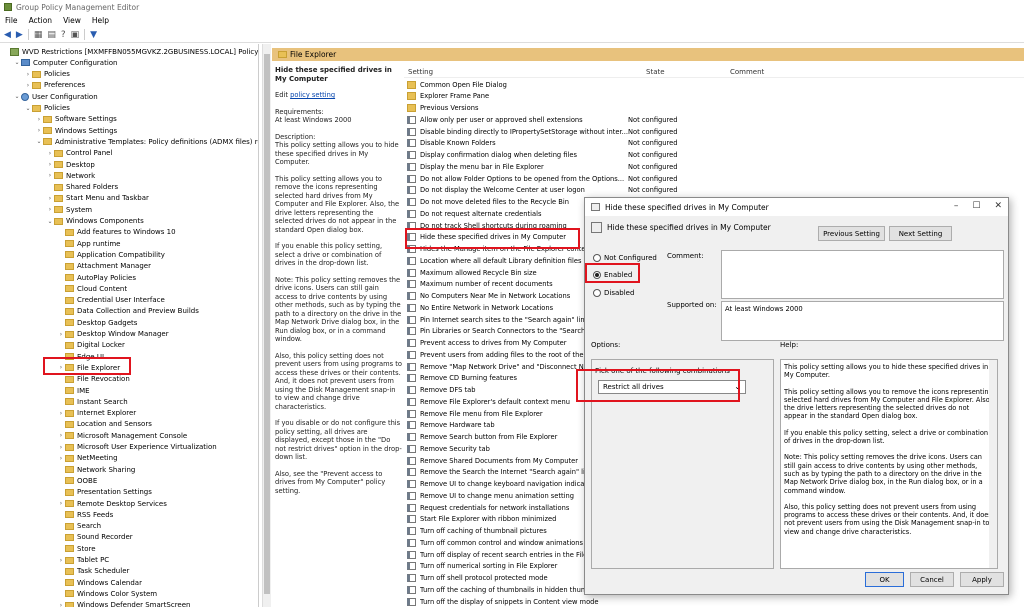  Describe the element at coordinates (94, 221) in the screenshot. I see `tree-node: ⌄ Windows Components` at that location.